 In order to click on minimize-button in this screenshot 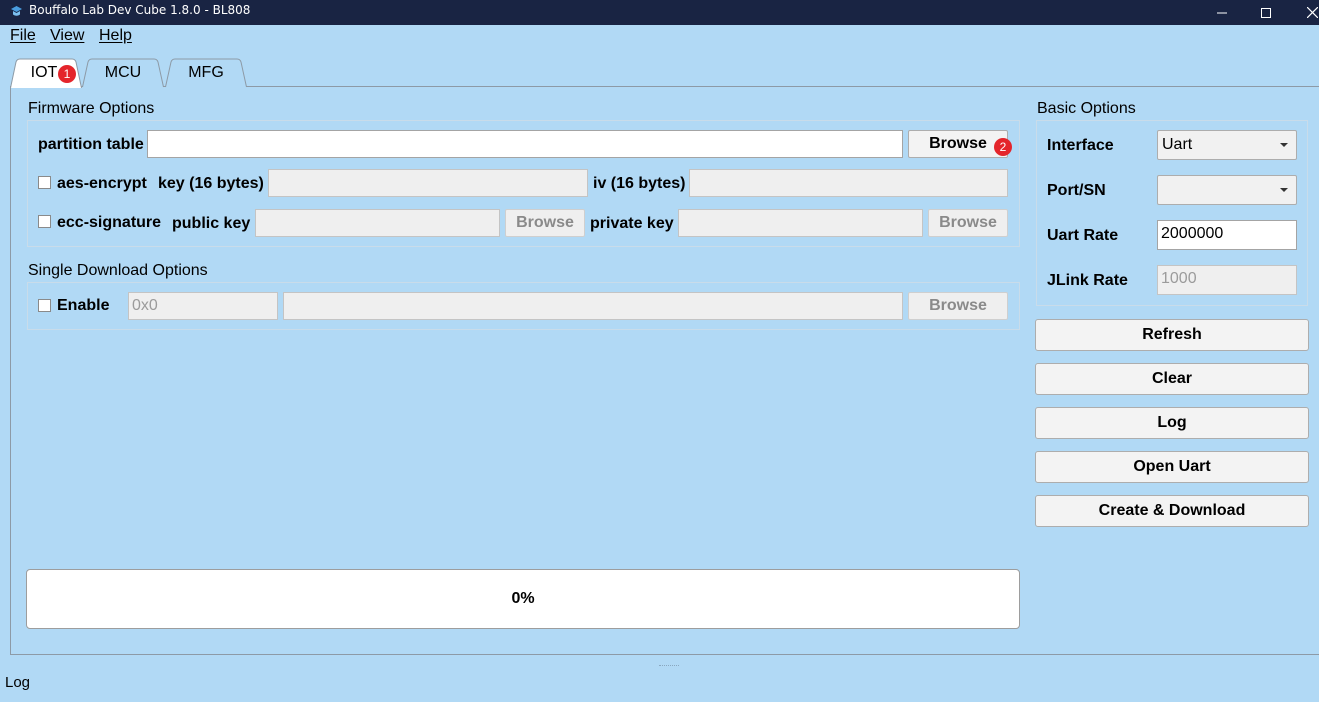, I will do `click(1222, 12)`.